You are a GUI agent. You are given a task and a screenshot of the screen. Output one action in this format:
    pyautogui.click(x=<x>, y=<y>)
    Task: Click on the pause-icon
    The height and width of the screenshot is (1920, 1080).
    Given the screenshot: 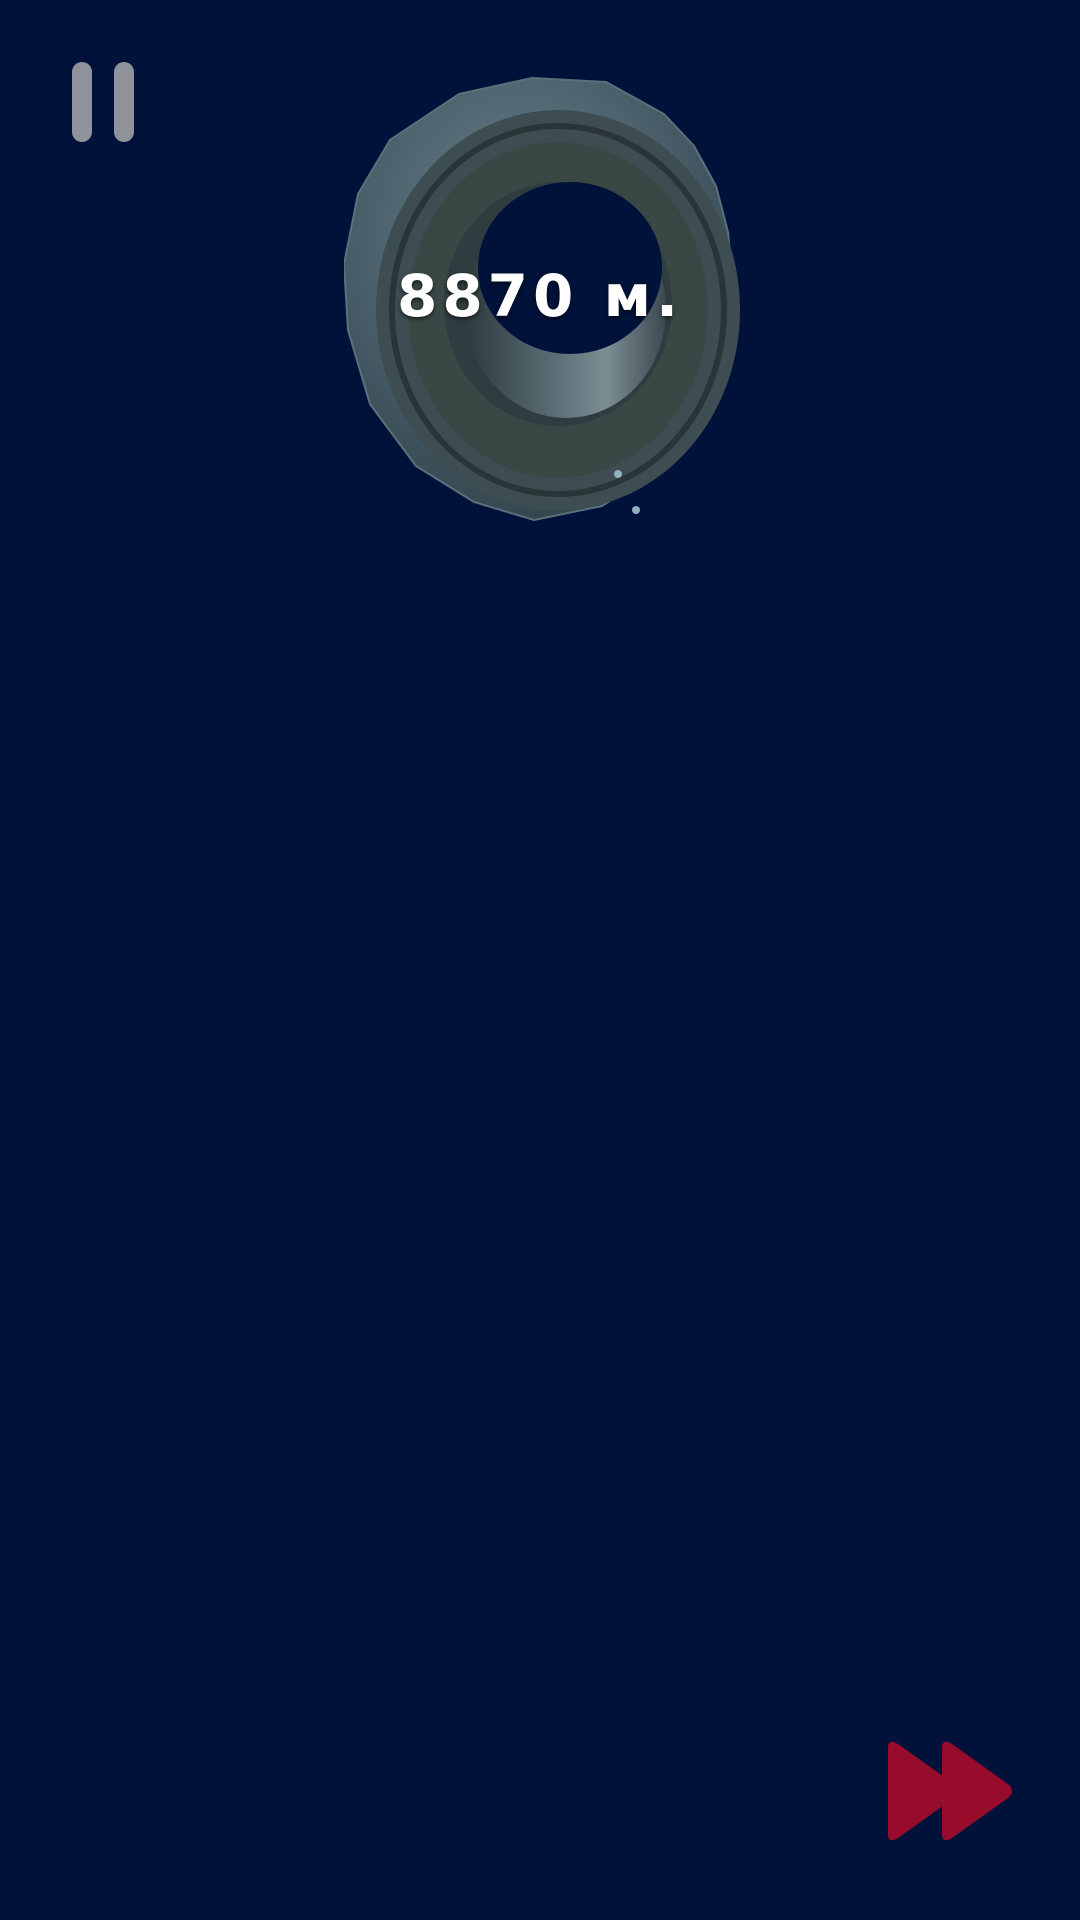 What is the action you would take?
    pyautogui.click(x=82, y=102)
    